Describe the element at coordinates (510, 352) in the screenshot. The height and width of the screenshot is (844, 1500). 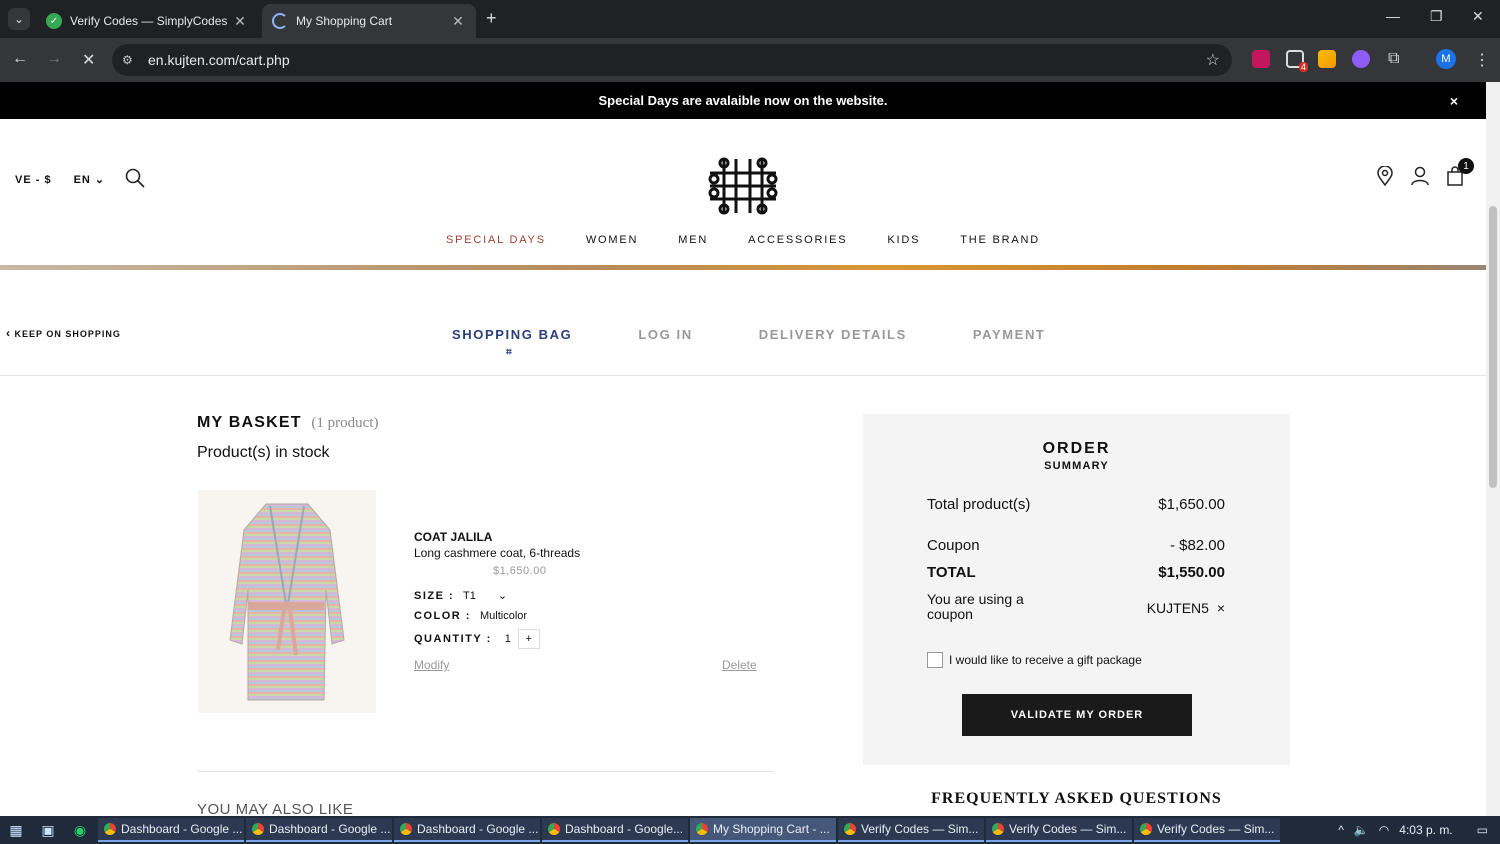
I see `active-step-logo-icon: ⌗` at that location.